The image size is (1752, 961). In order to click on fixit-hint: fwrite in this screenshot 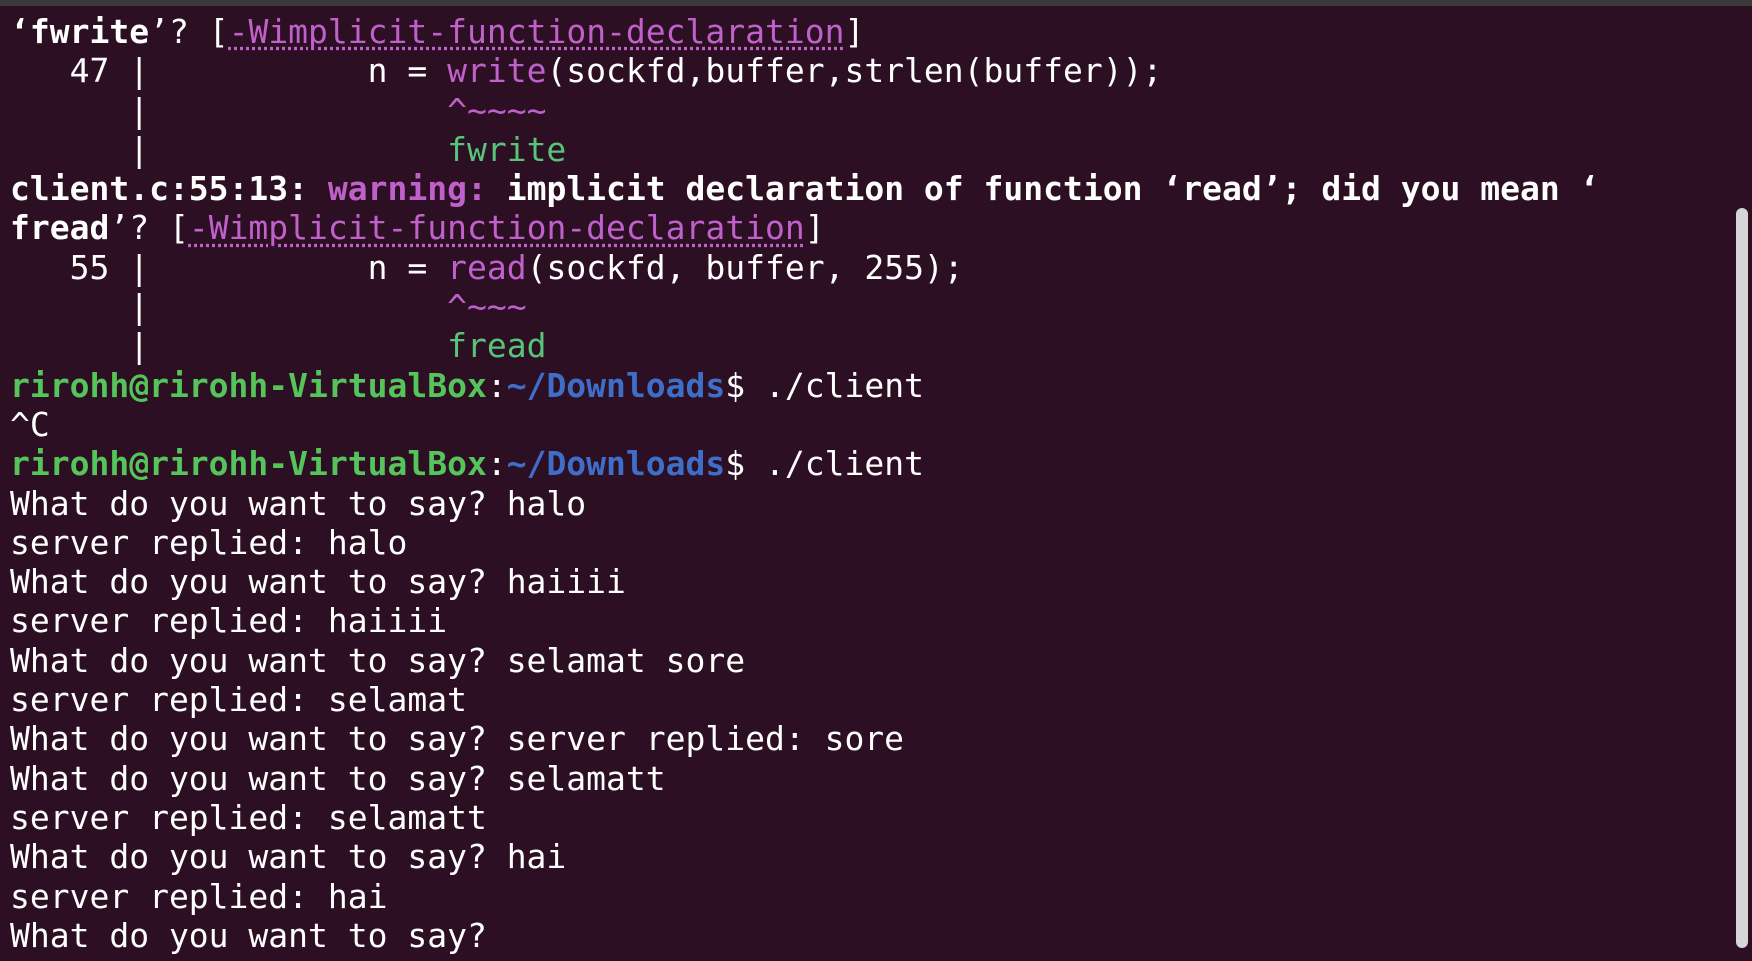, I will do `click(507, 149)`.